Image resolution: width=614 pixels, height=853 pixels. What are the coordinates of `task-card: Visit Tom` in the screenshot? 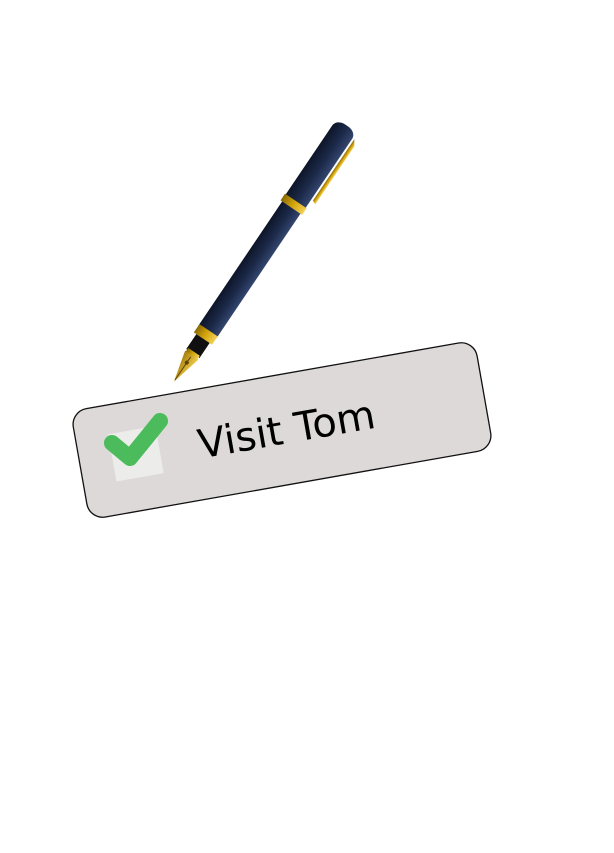 It's located at (282, 430).